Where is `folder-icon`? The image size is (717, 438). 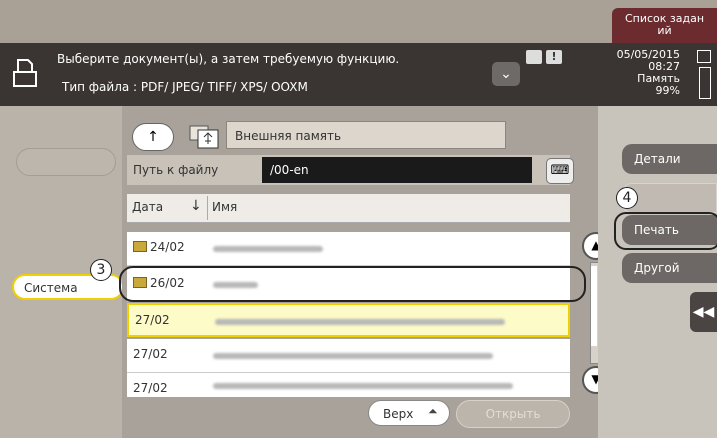
folder-icon is located at coordinates (140, 246).